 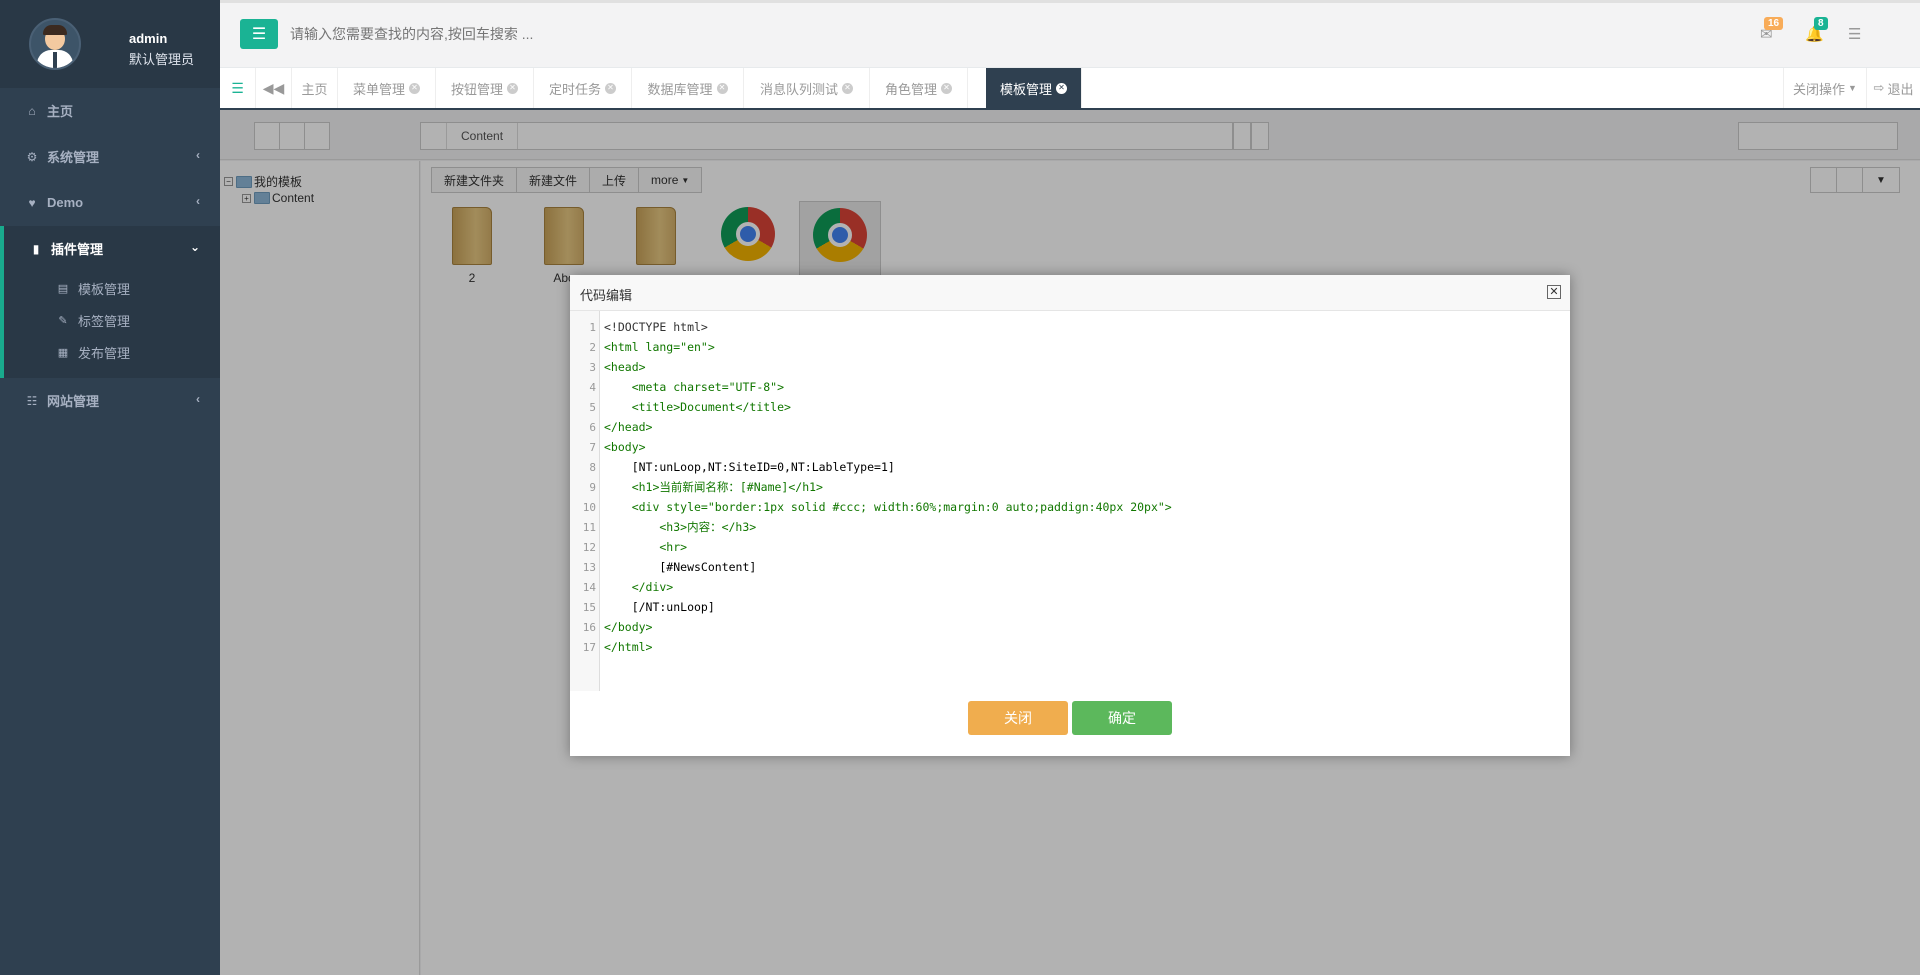 What do you see at coordinates (1554, 292) in the screenshot?
I see `close-icon: ✕` at bounding box center [1554, 292].